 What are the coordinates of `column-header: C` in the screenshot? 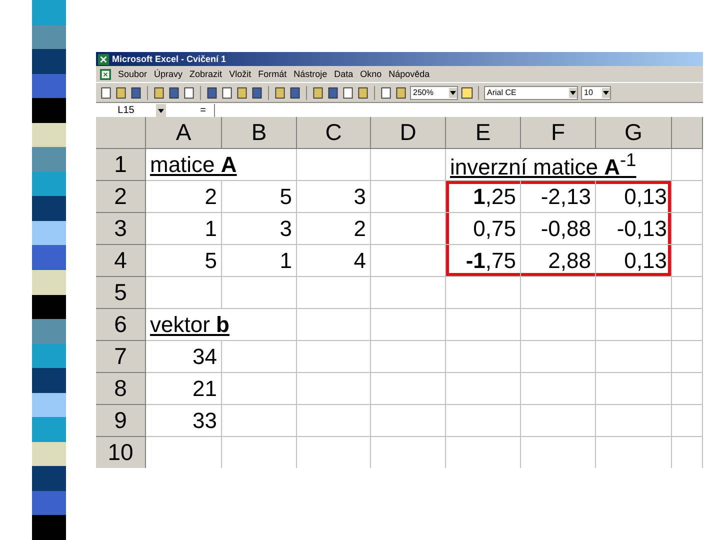 It's located at (334, 133).